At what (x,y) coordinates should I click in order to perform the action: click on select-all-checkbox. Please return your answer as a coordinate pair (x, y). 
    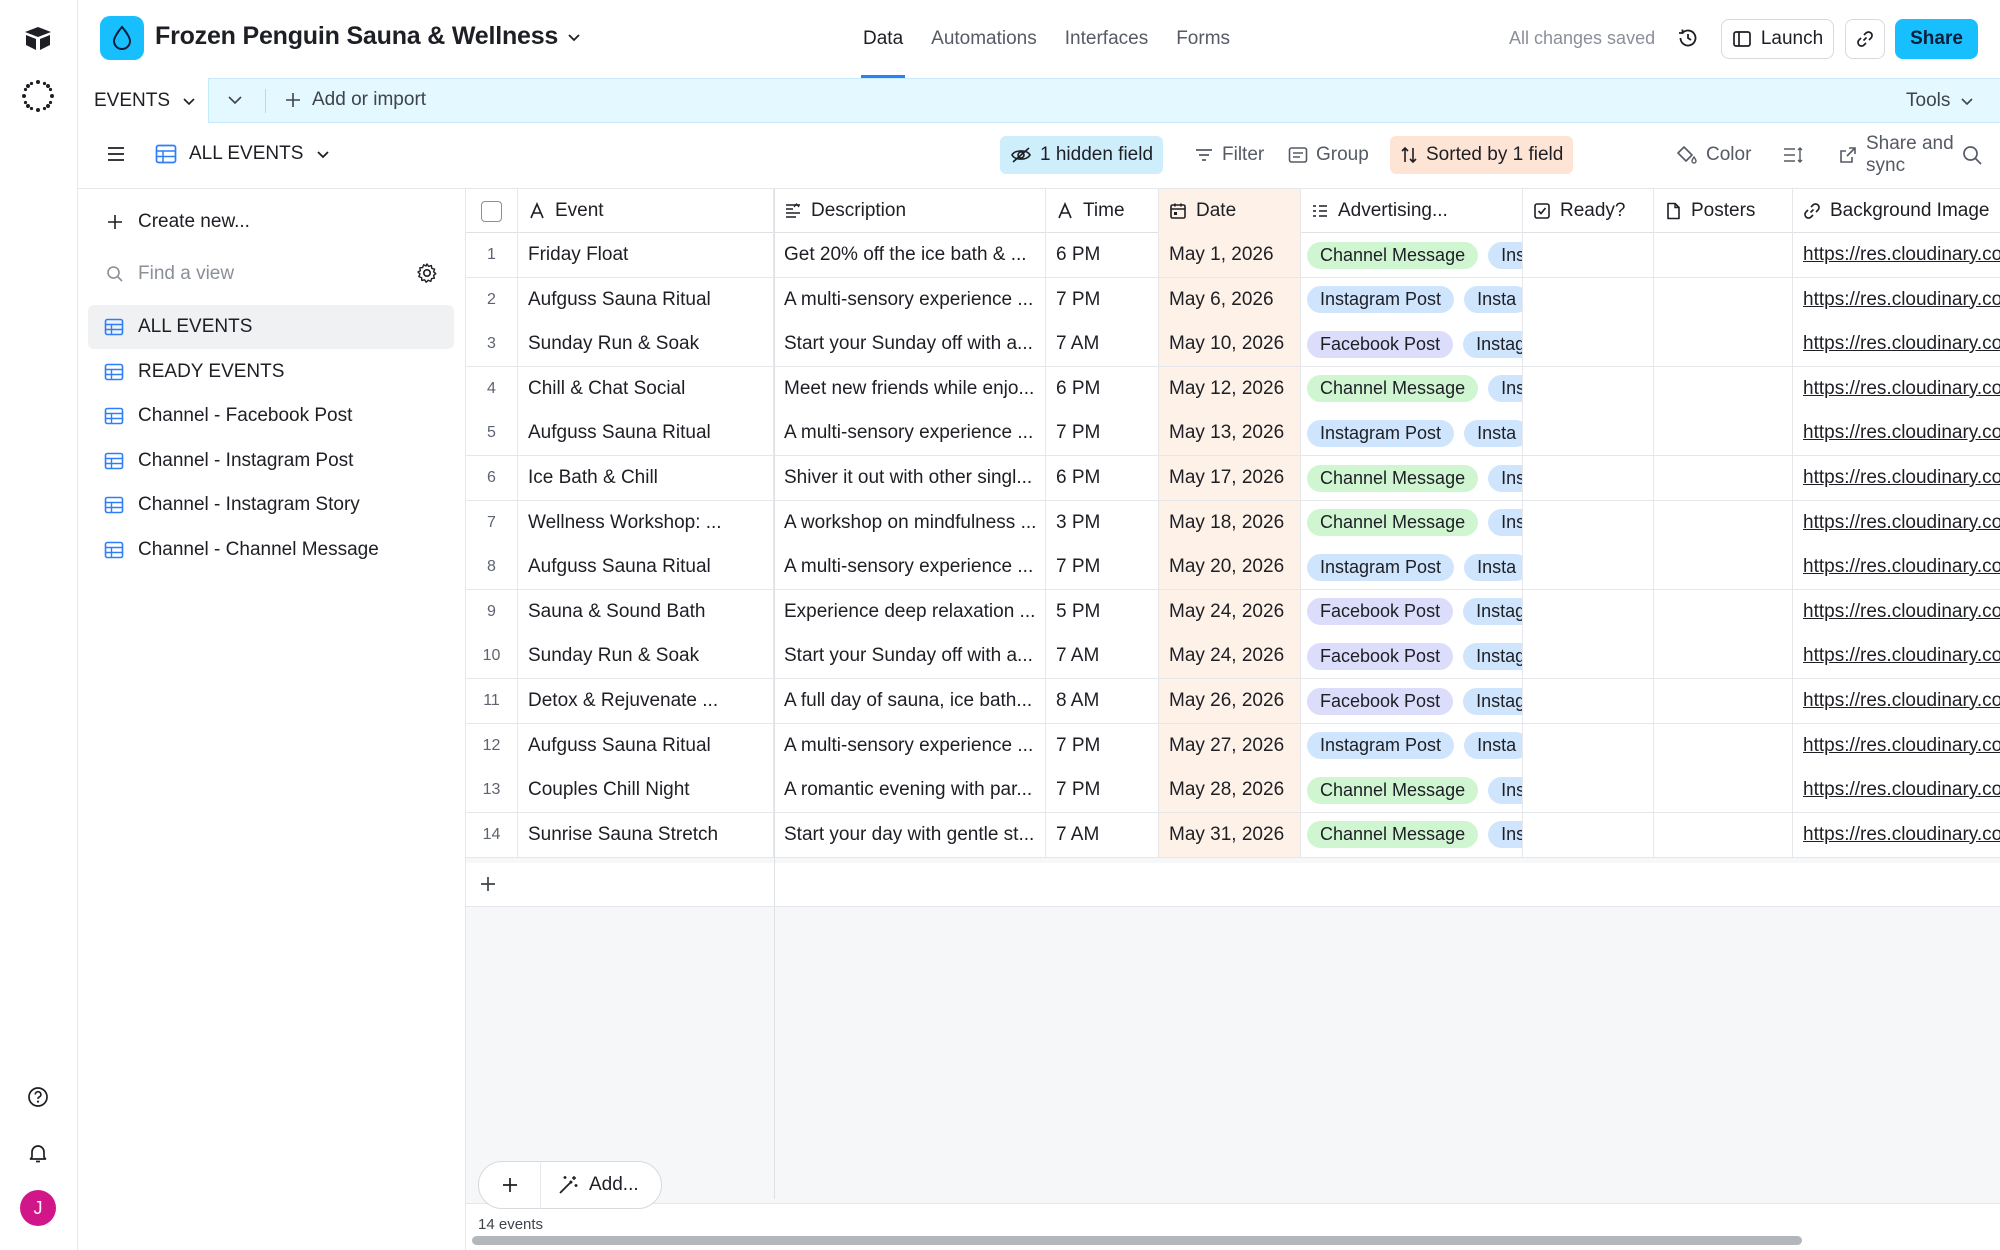
    Looking at the image, I should click on (492, 211).